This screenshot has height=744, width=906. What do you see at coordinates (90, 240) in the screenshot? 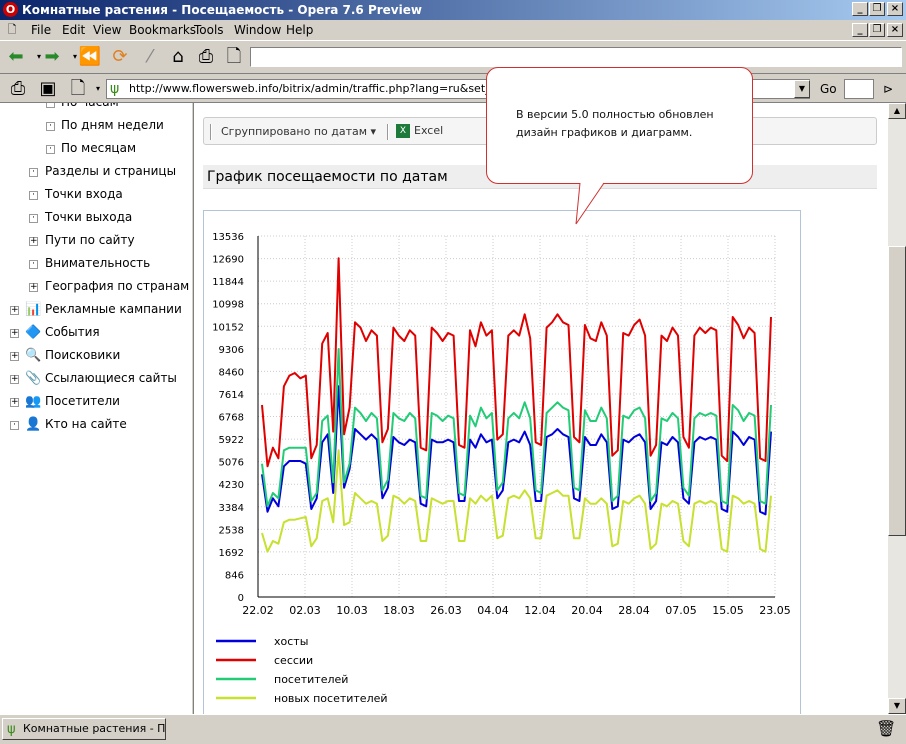
I see `tree-item: Пути по сайту` at bounding box center [90, 240].